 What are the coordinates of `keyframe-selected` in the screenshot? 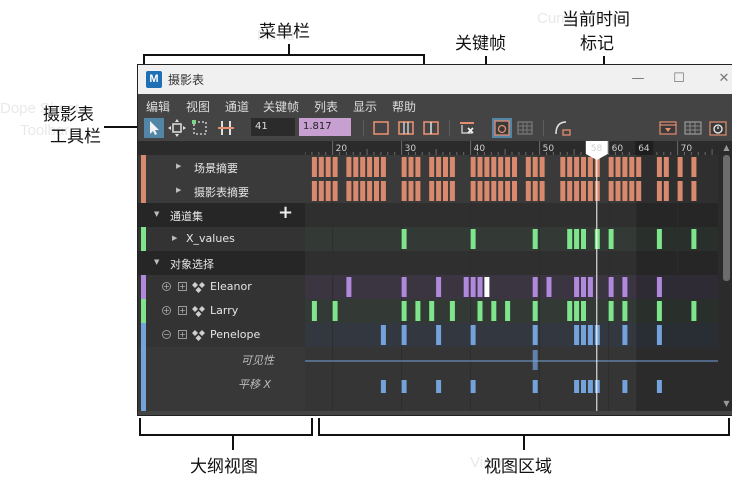 It's located at (487, 287).